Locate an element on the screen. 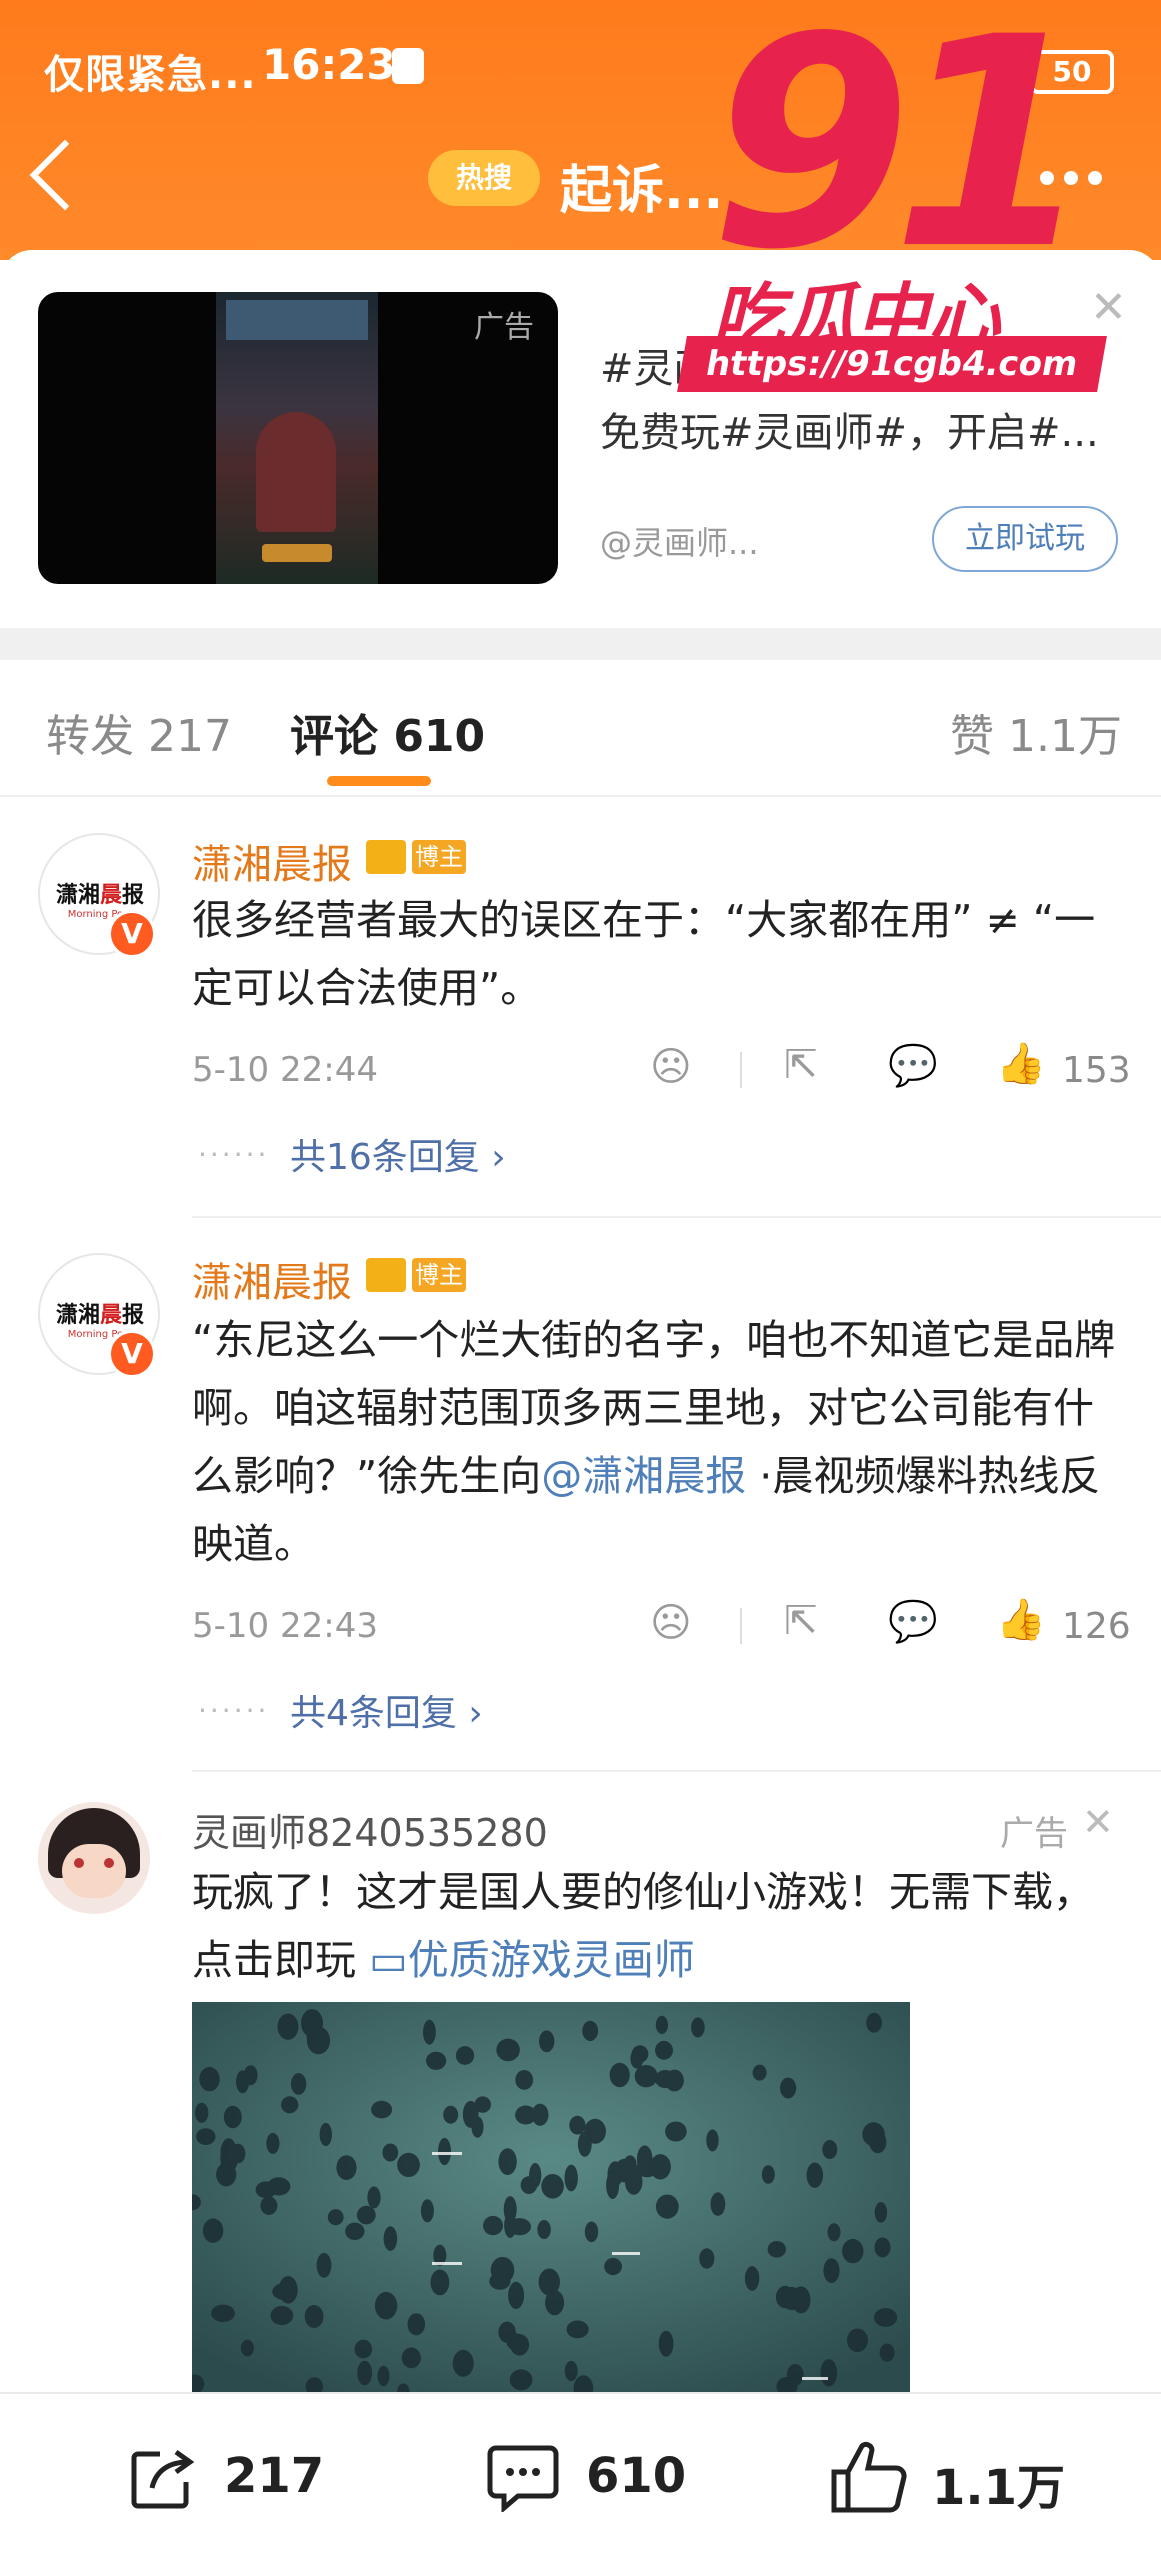 This screenshot has height=2562, width=1161. like-count: 153 is located at coordinates (1096, 1070).